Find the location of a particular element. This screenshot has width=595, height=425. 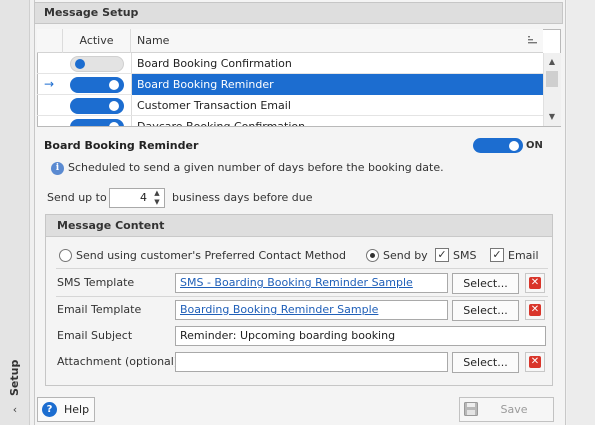

email-subject-label: Email Subject is located at coordinates (95, 335).